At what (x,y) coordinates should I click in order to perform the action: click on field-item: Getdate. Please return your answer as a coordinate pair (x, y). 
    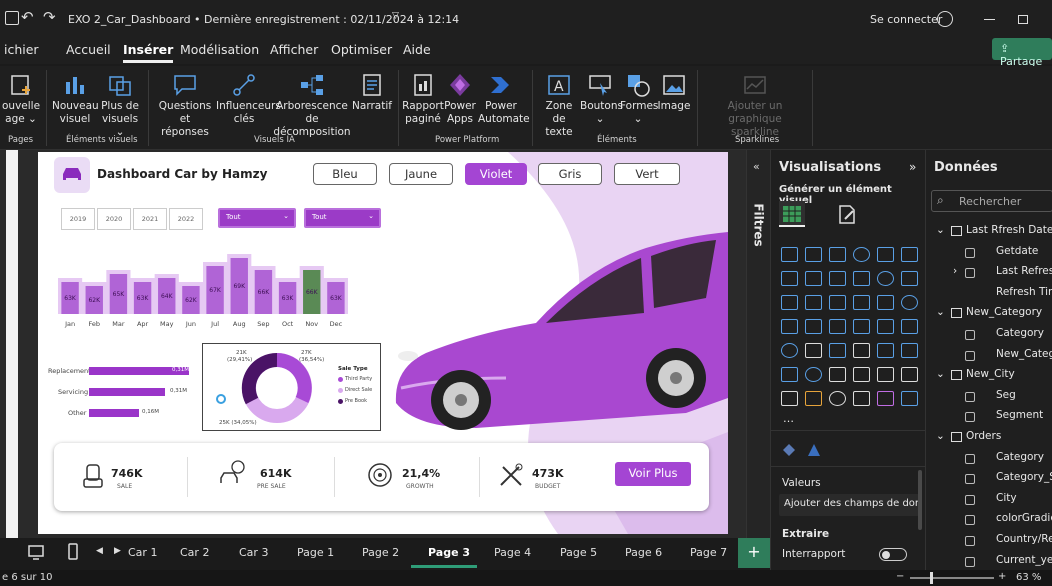
    Looking at the image, I should click on (1017, 251).